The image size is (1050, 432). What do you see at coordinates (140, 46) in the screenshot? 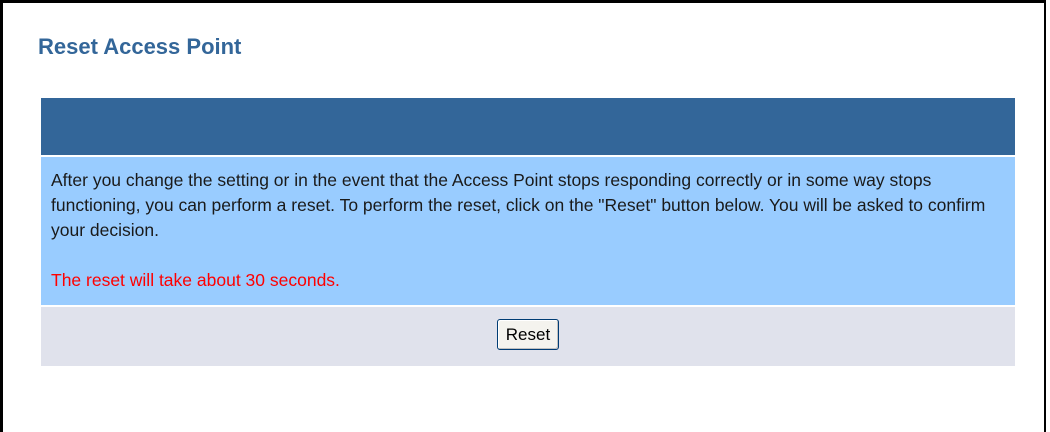
I see `page-title: Reset Access Point` at bounding box center [140, 46].